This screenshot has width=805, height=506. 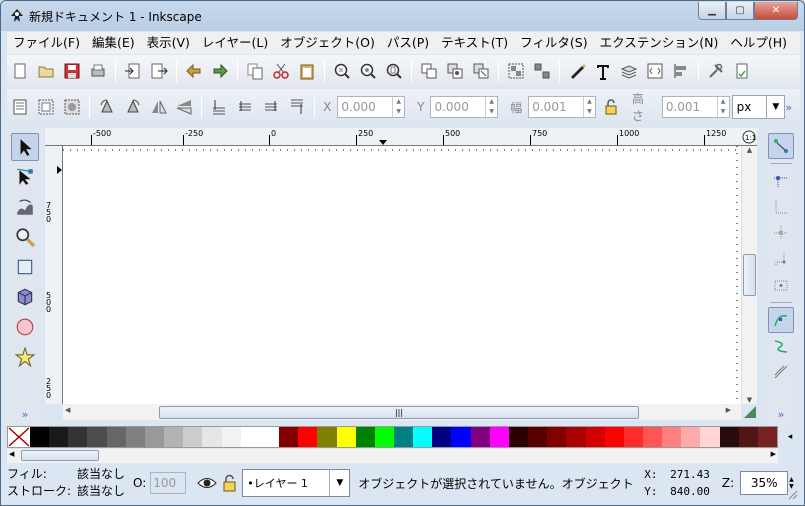 What do you see at coordinates (781, 233) in the screenshot?
I see `snap-bbox-corner-button` at bounding box center [781, 233].